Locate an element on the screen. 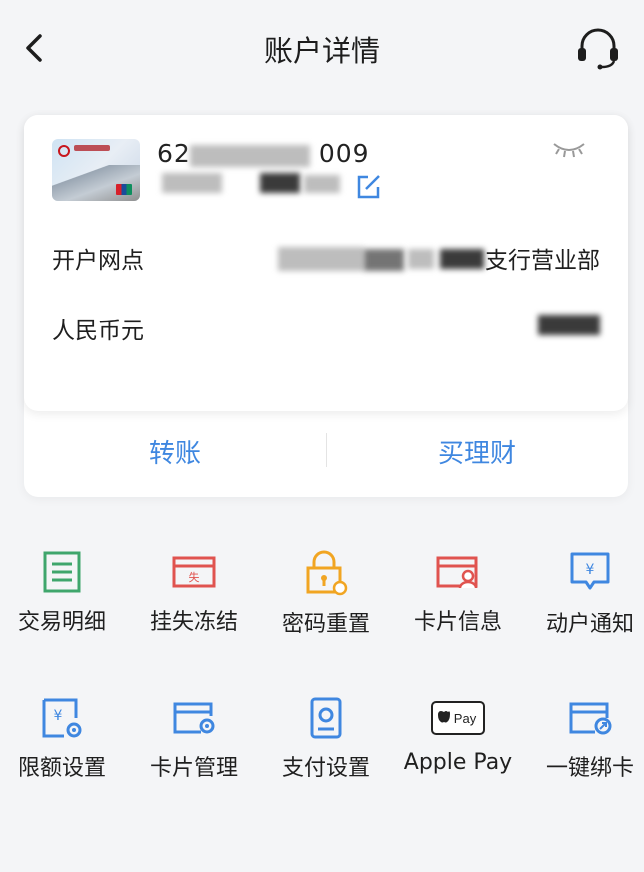 The height and width of the screenshot is (872, 644). notification-icon: ¥ is located at coordinates (590, 571).